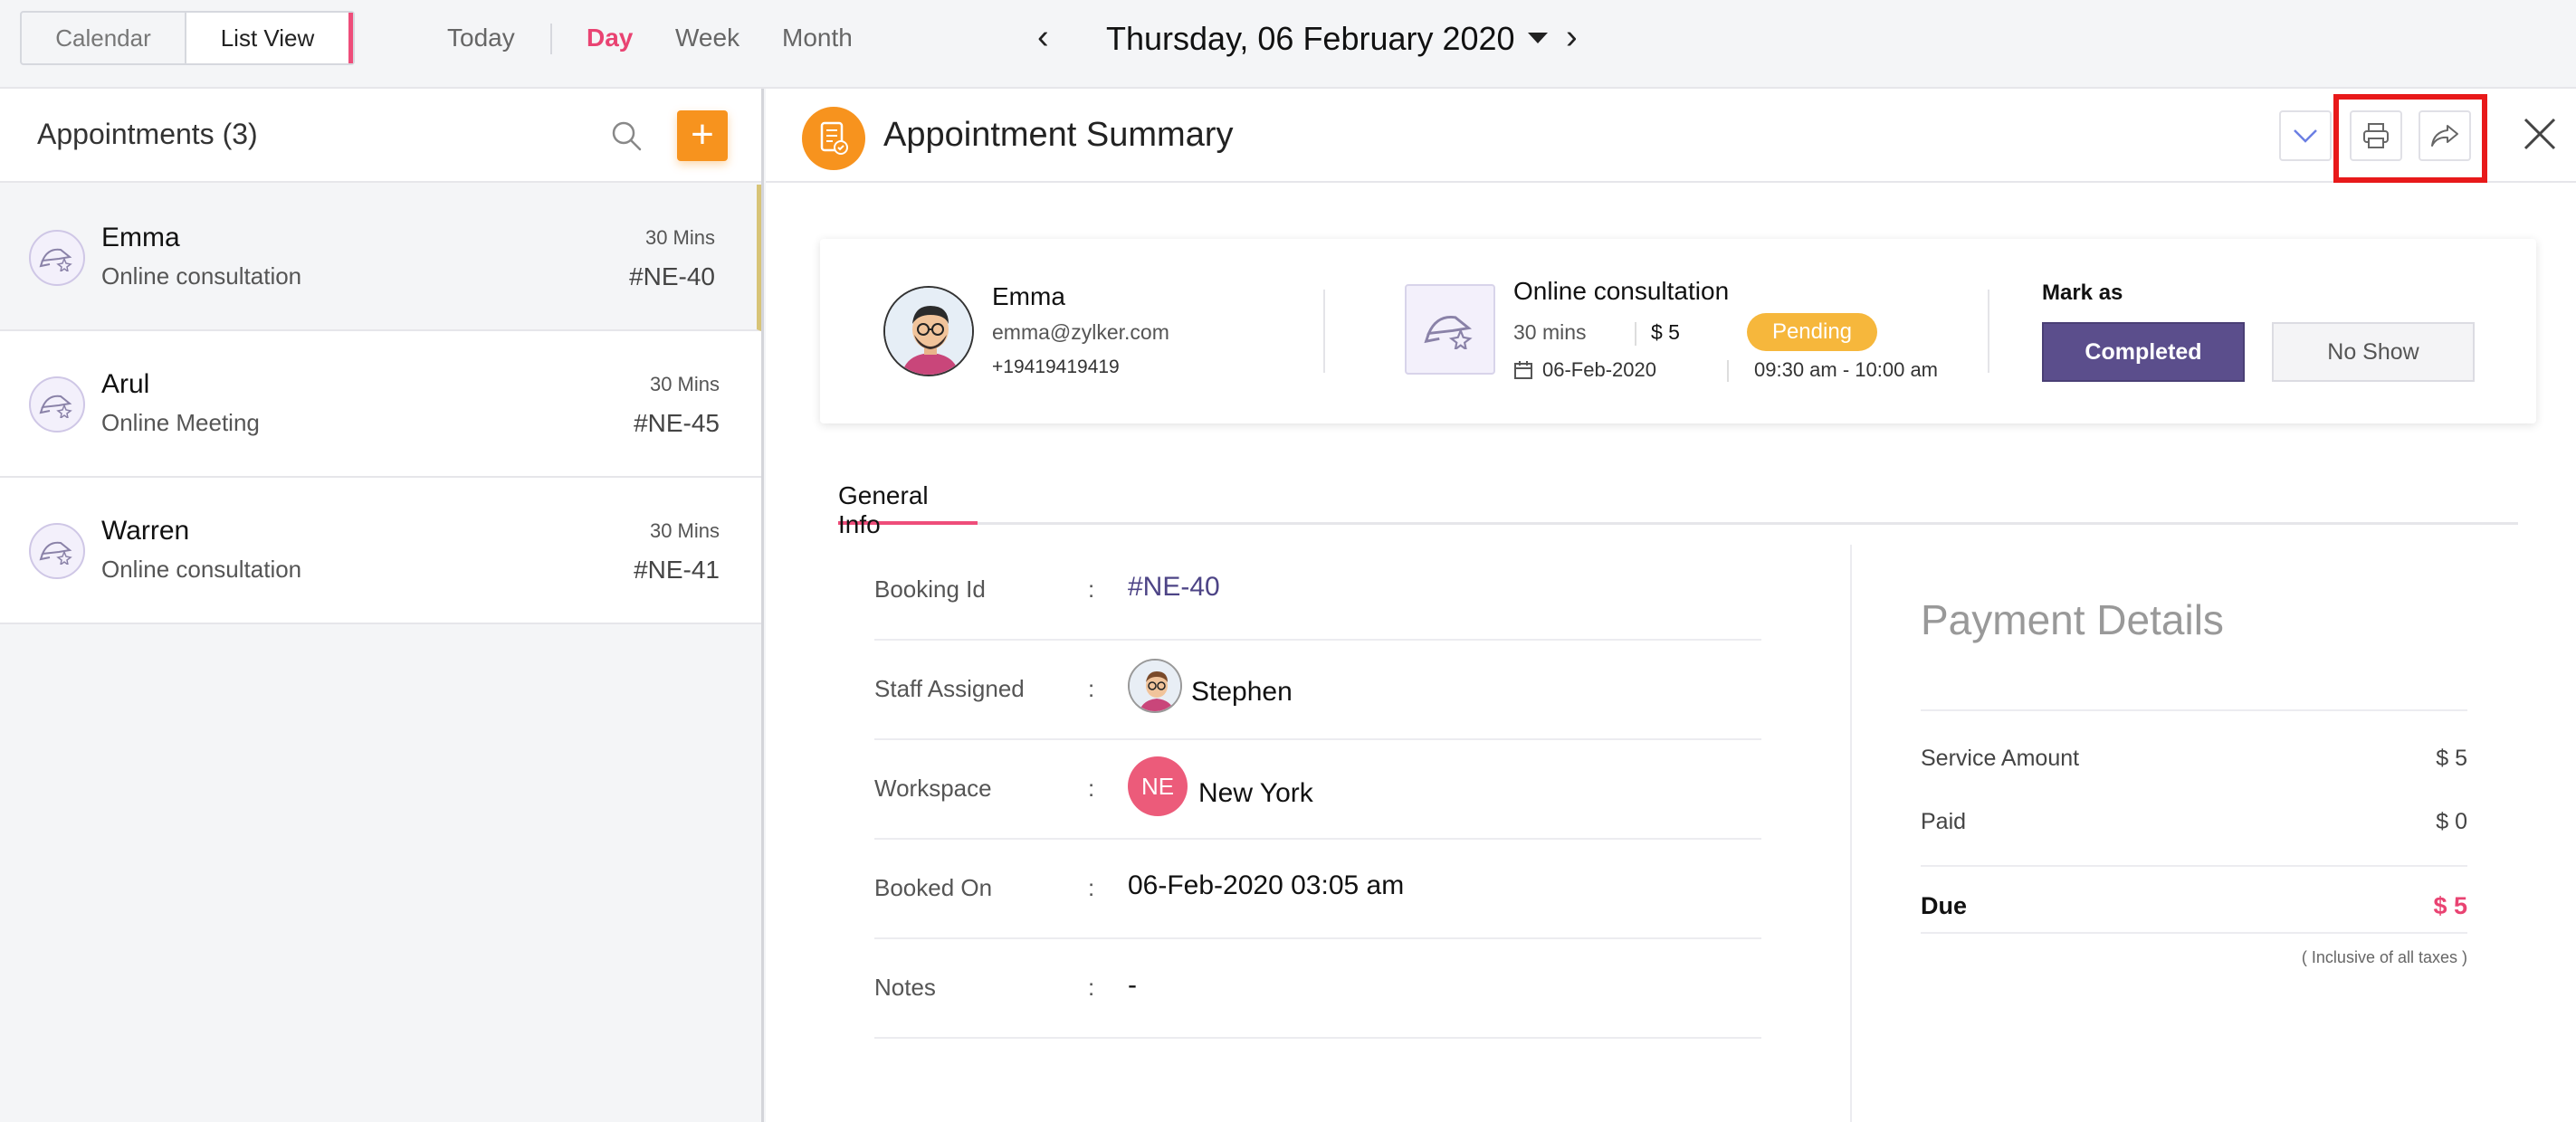 Image resolution: width=2576 pixels, height=1122 pixels. What do you see at coordinates (1671, 136) in the screenshot?
I see `summary-header: Appointment Summary` at bounding box center [1671, 136].